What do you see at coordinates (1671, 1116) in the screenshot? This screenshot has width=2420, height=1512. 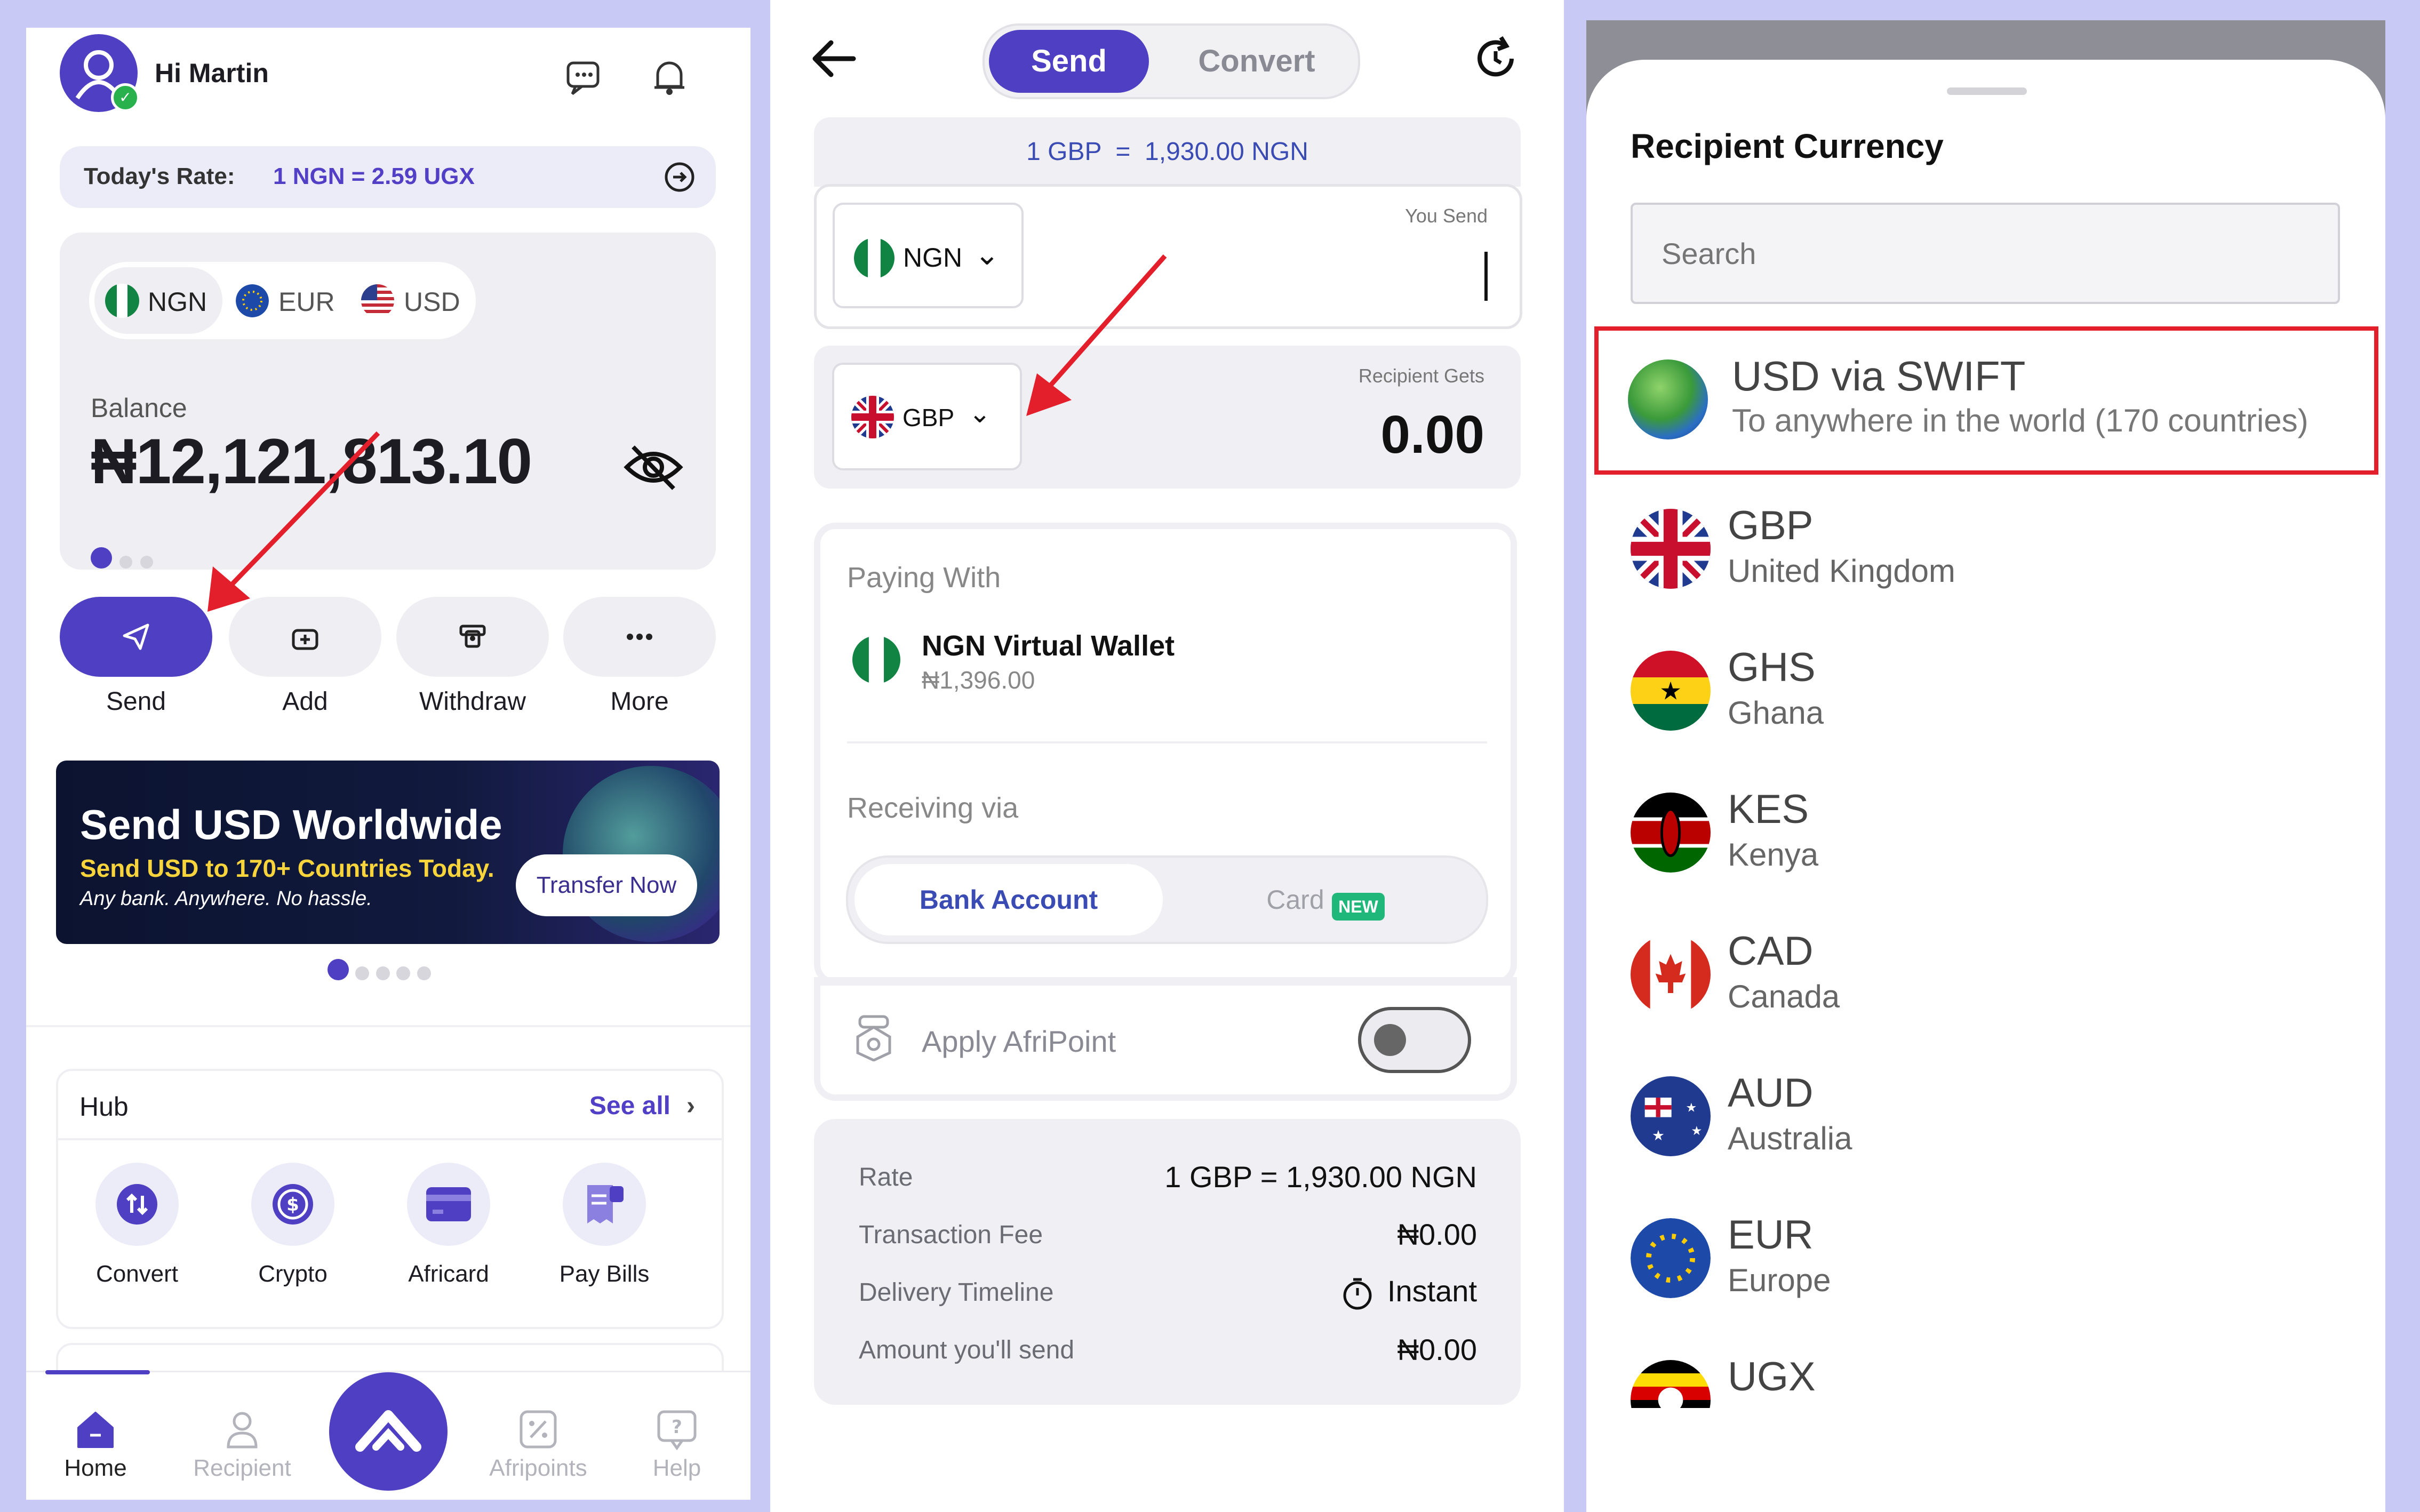 I see `australia-flag-icon: ★ ★ ★` at bounding box center [1671, 1116].